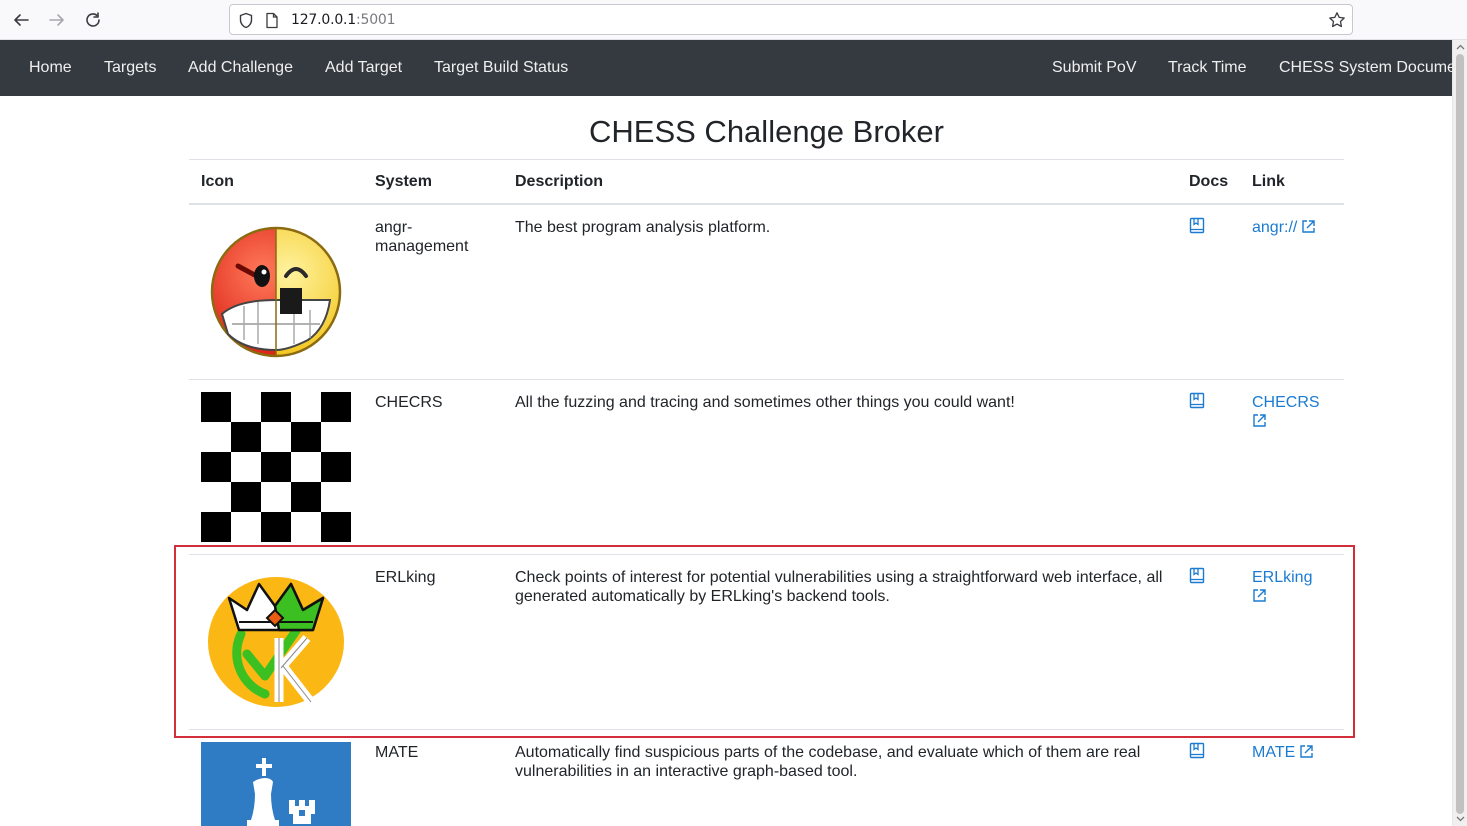 Image resolution: width=1467 pixels, height=826 pixels. What do you see at coordinates (403, 181) in the screenshot?
I see `column-header-system: System` at bounding box center [403, 181].